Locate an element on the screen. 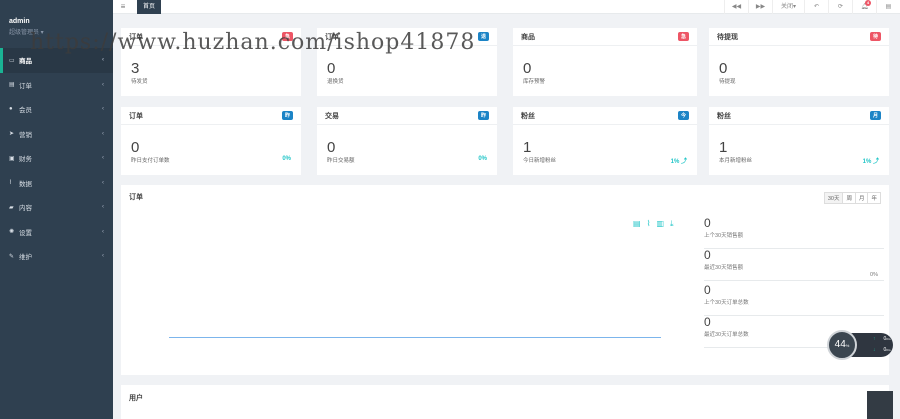 The width and height of the screenshot is (900, 419). topbar: ≡ 首页 ◀◀ ▶▶ 关闭▾ ↶ ⟳ 🔔︎ 4 ▤ is located at coordinates (506, 7).